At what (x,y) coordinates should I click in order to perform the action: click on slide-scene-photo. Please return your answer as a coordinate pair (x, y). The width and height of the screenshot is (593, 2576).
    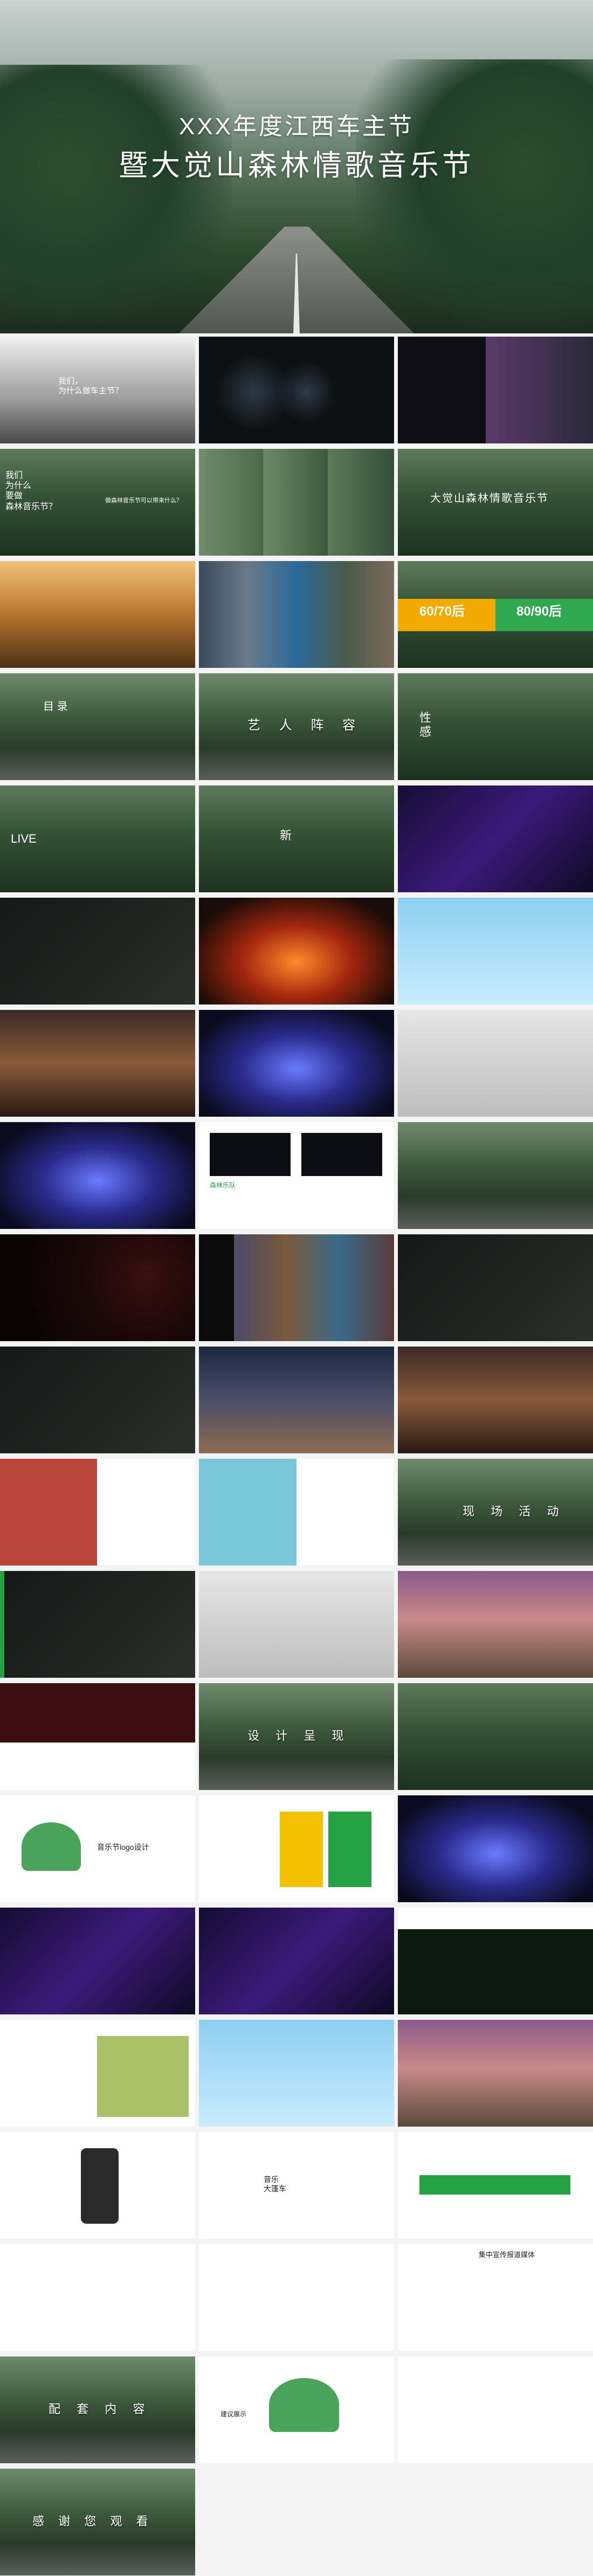
    Looking at the image, I should click on (296, 1512).